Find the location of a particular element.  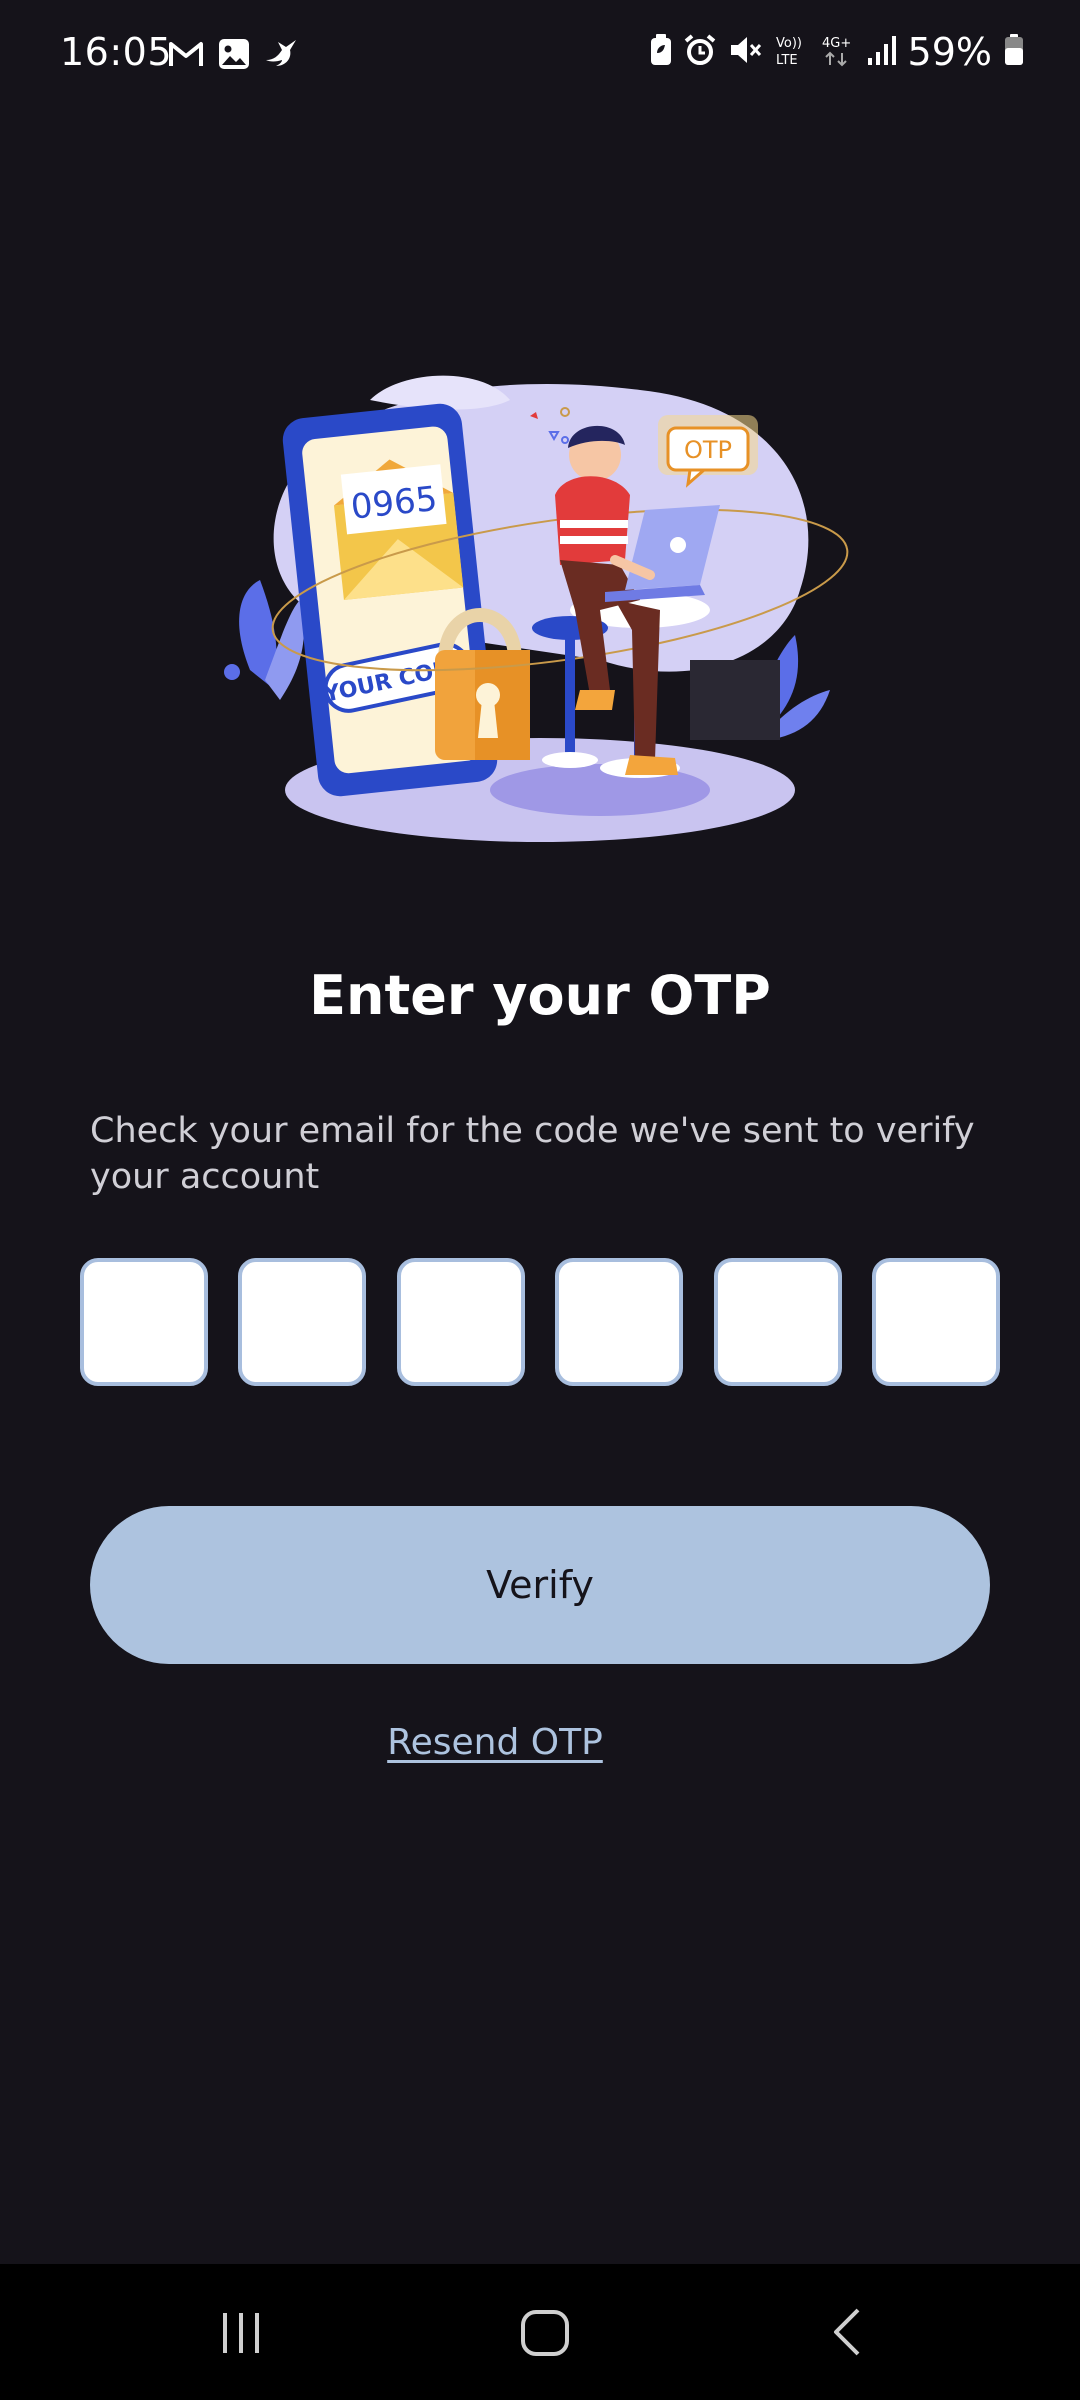

status-bar: 16:05 Vo)) LTE 4G+ 59% is located at coordinates (540, 58).